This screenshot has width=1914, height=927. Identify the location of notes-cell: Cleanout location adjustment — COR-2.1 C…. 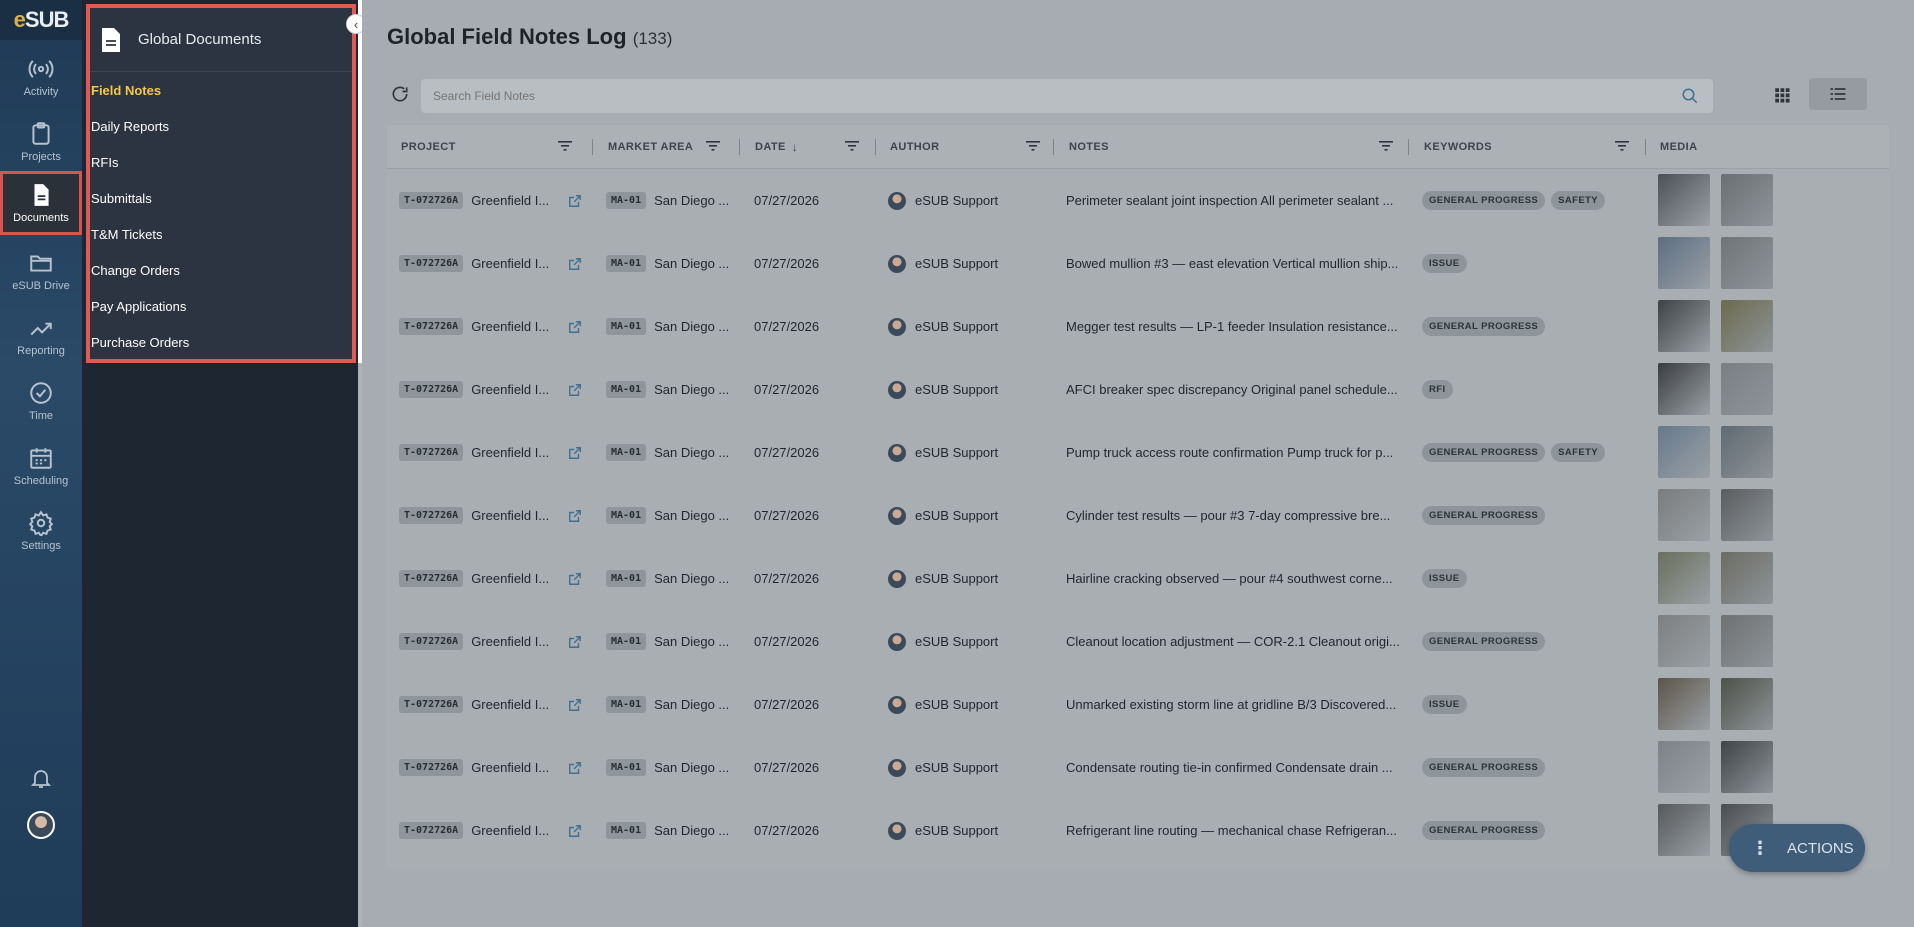
(1236, 641).